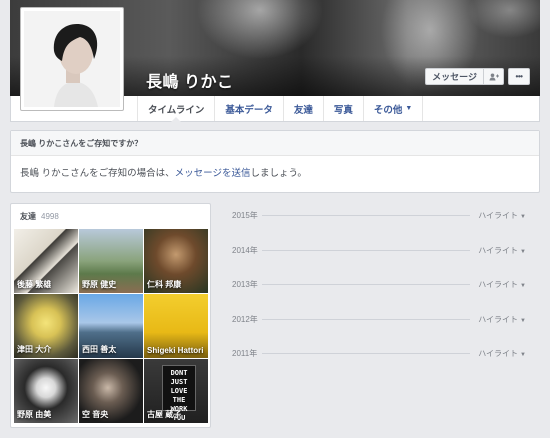 The width and height of the screenshot is (550, 438). What do you see at coordinates (302, 108) in the screenshot?
I see `tab-friends: 友達` at bounding box center [302, 108].